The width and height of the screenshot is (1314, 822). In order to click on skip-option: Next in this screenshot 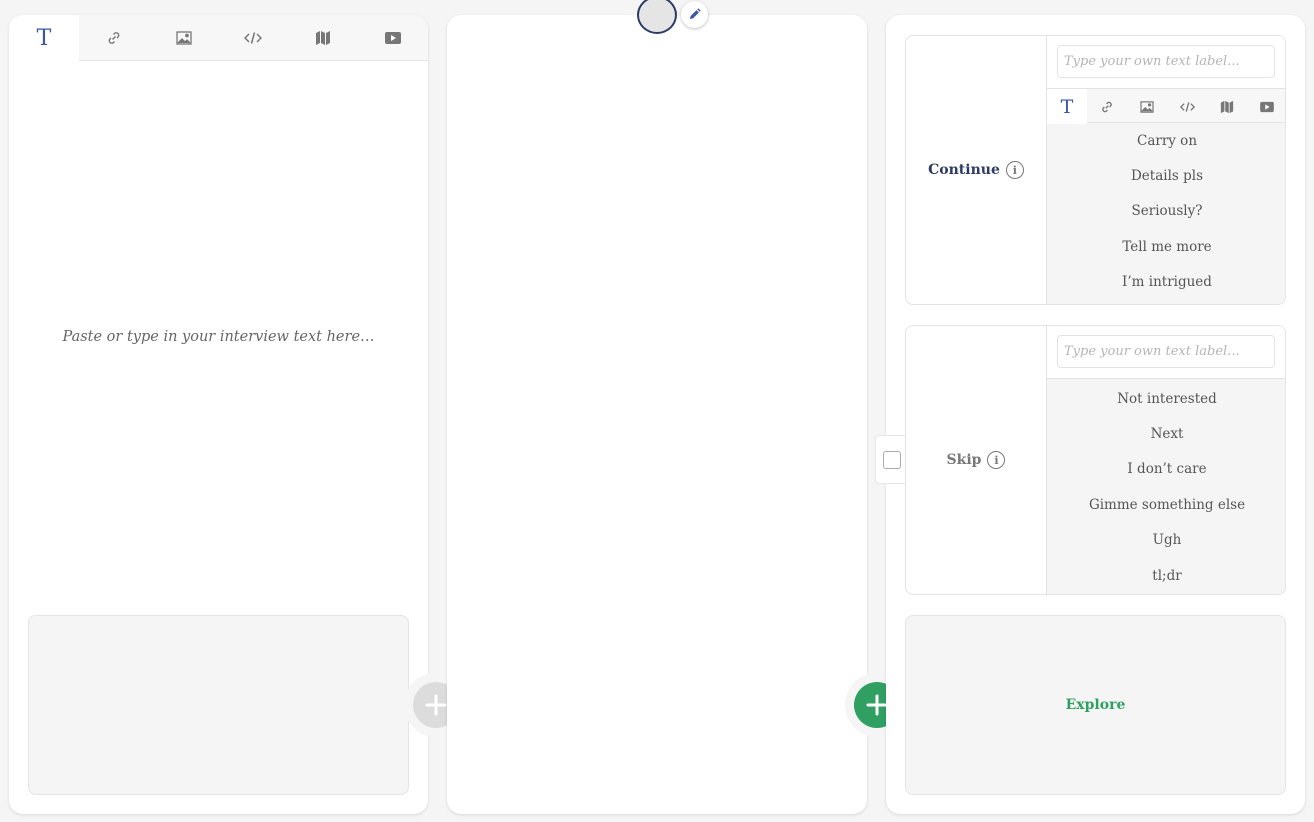, I will do `click(1166, 433)`.